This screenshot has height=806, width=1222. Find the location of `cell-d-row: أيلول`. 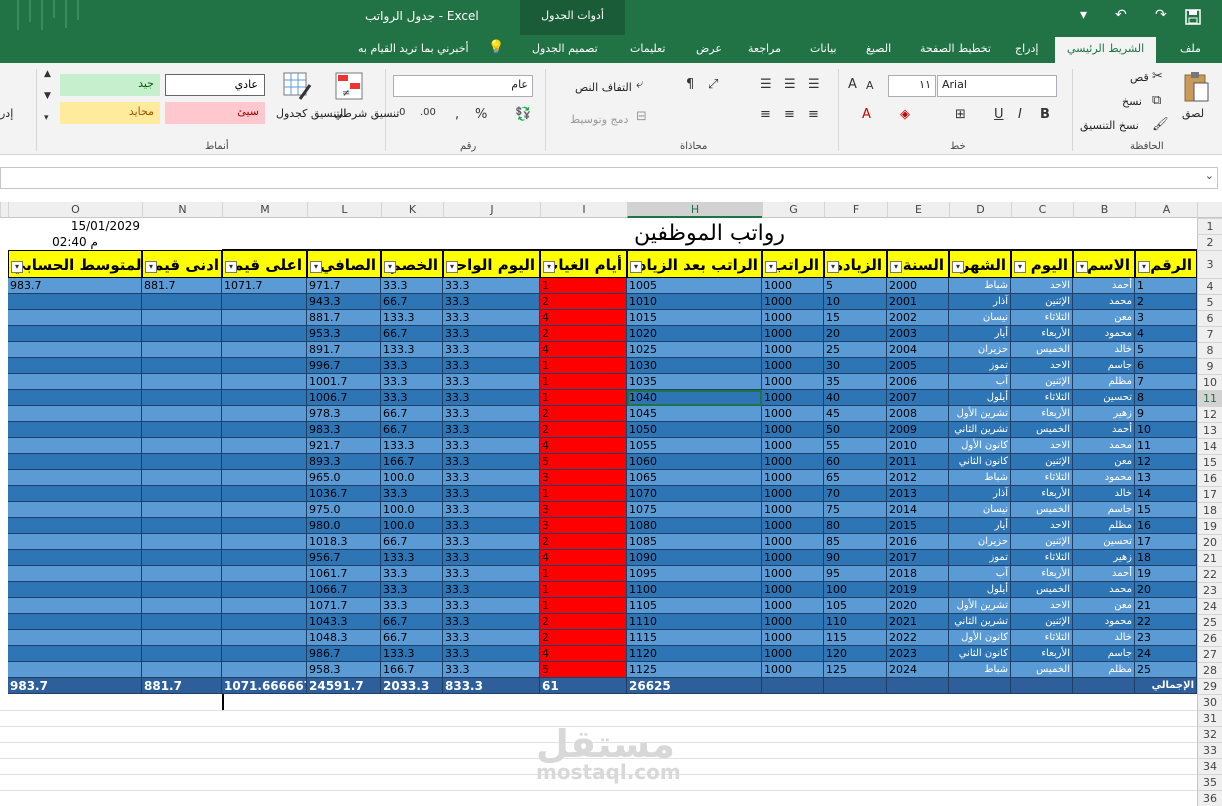

cell-d-row: أيلول is located at coordinates (980, 590).